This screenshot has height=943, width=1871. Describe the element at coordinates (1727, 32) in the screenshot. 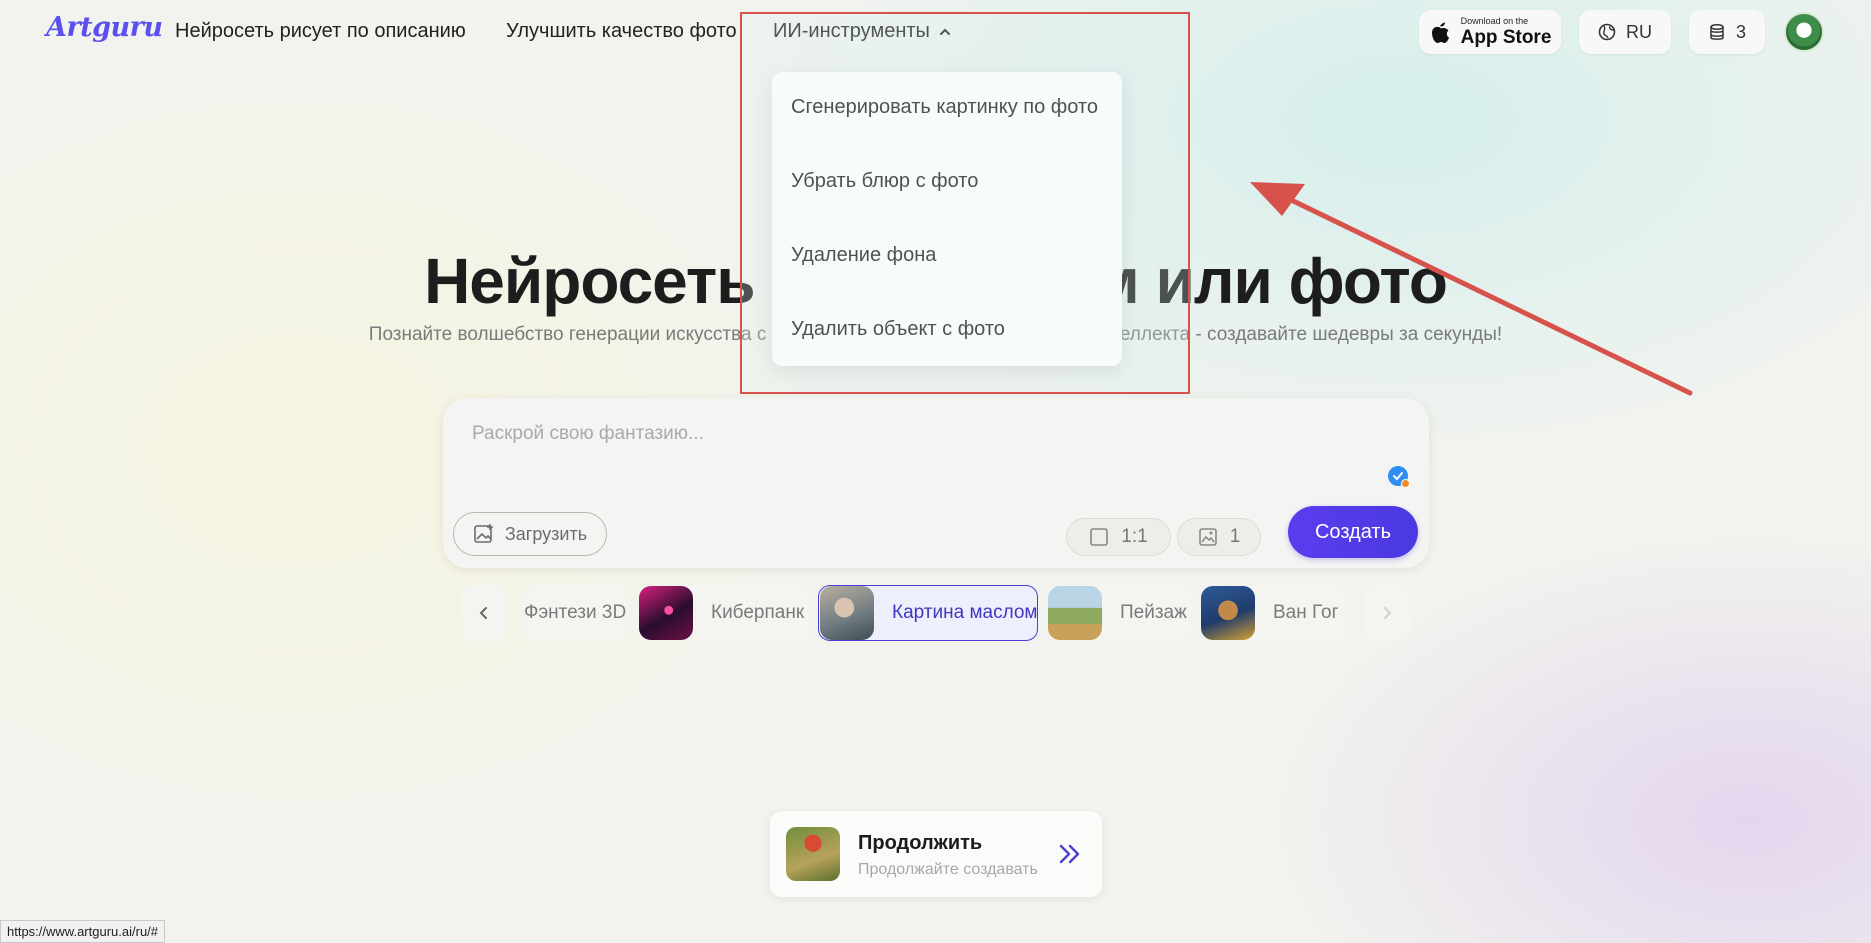

I see `credits-counter: 3` at that location.